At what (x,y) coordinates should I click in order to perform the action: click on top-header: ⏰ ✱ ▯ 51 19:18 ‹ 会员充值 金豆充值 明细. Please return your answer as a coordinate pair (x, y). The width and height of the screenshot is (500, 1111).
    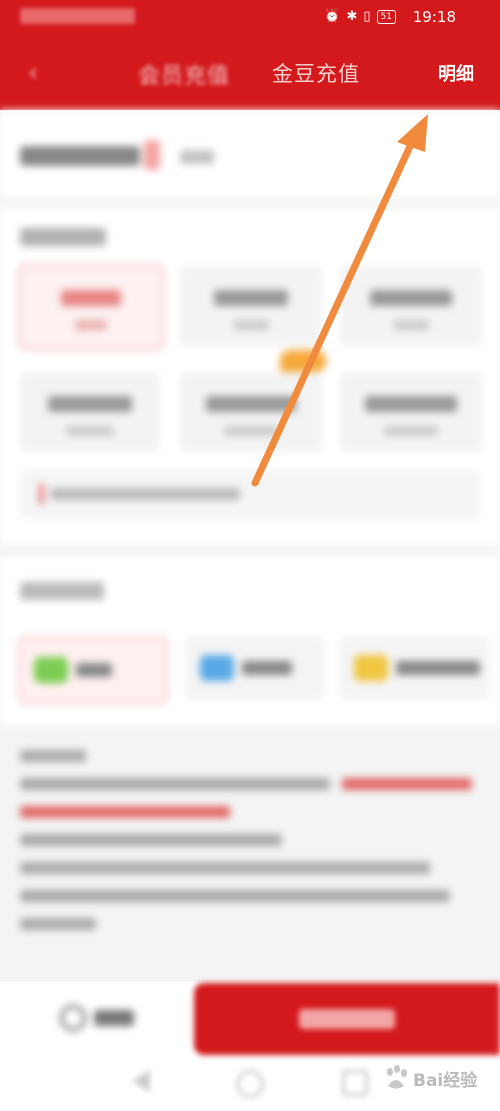
    Looking at the image, I should click on (250, 55).